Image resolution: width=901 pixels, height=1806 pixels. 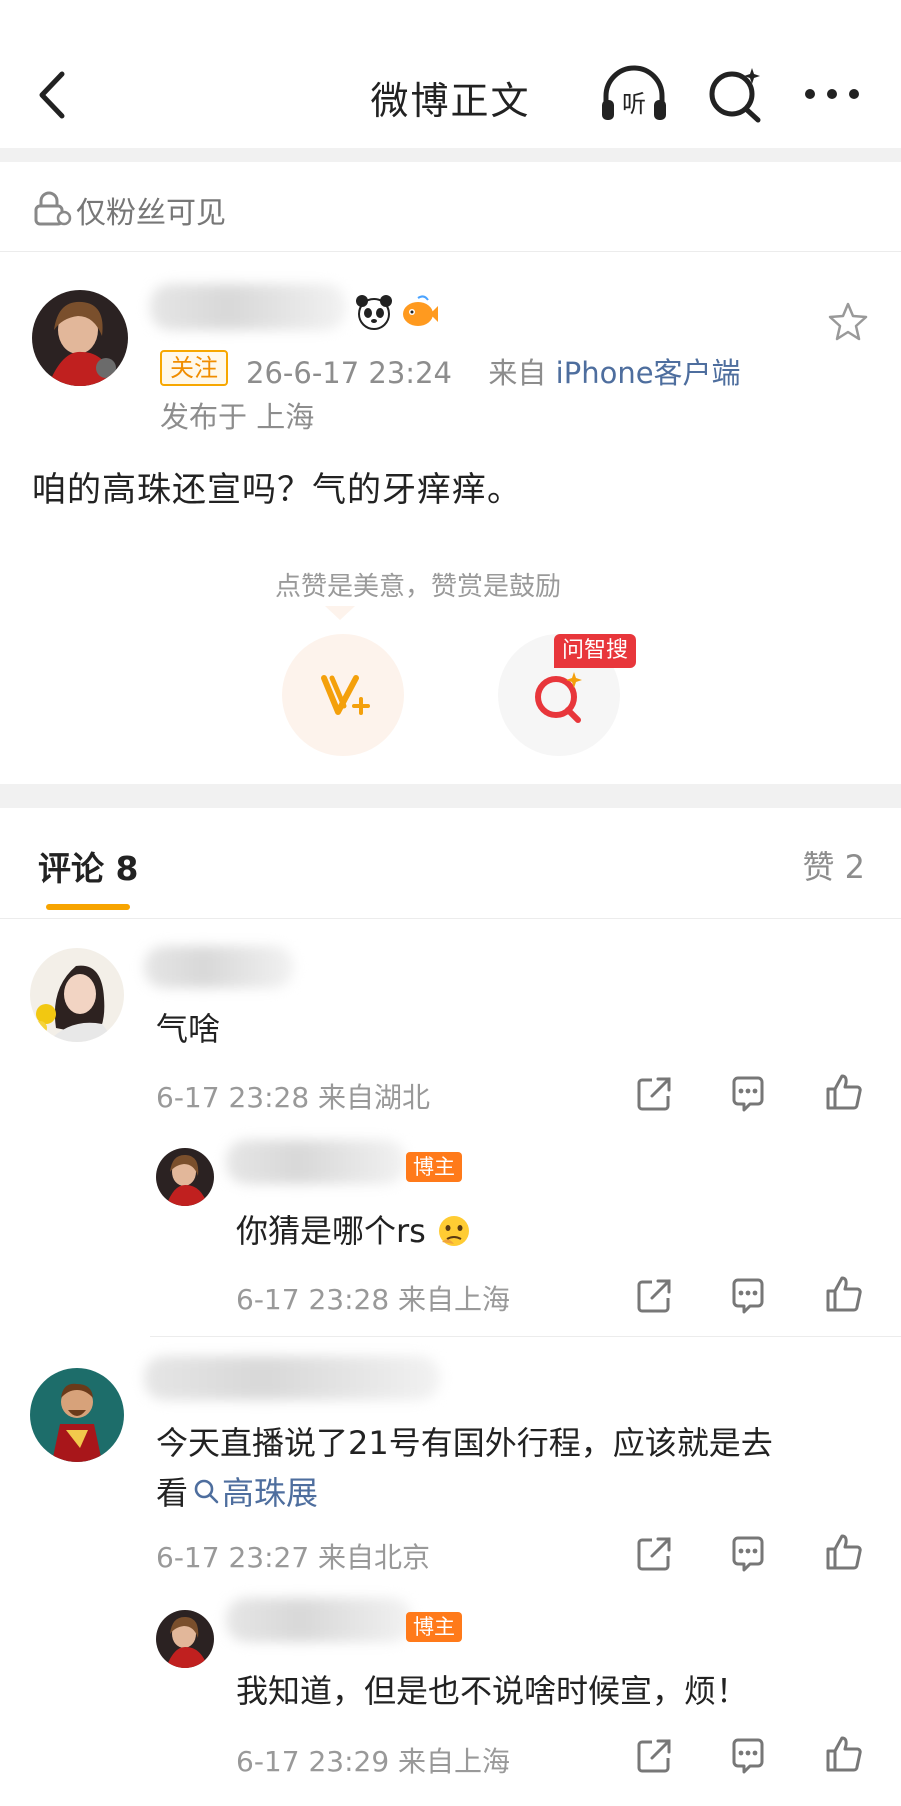 I want to click on tab-likes: 赞 2, so click(x=833, y=865).